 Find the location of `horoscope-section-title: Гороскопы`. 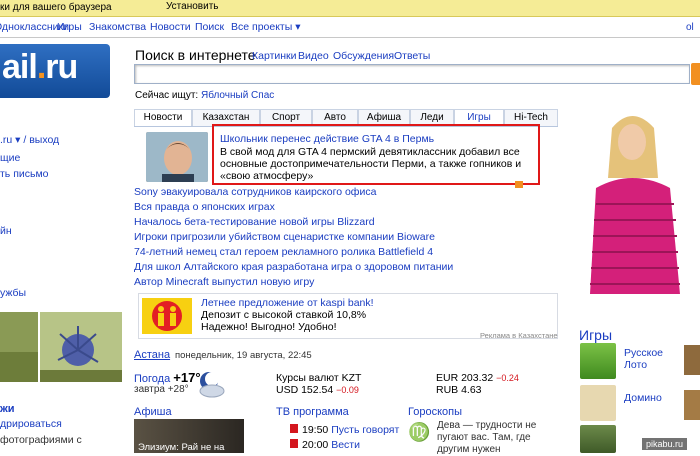

horoscope-section-title: Гороскопы is located at coordinates (435, 412).